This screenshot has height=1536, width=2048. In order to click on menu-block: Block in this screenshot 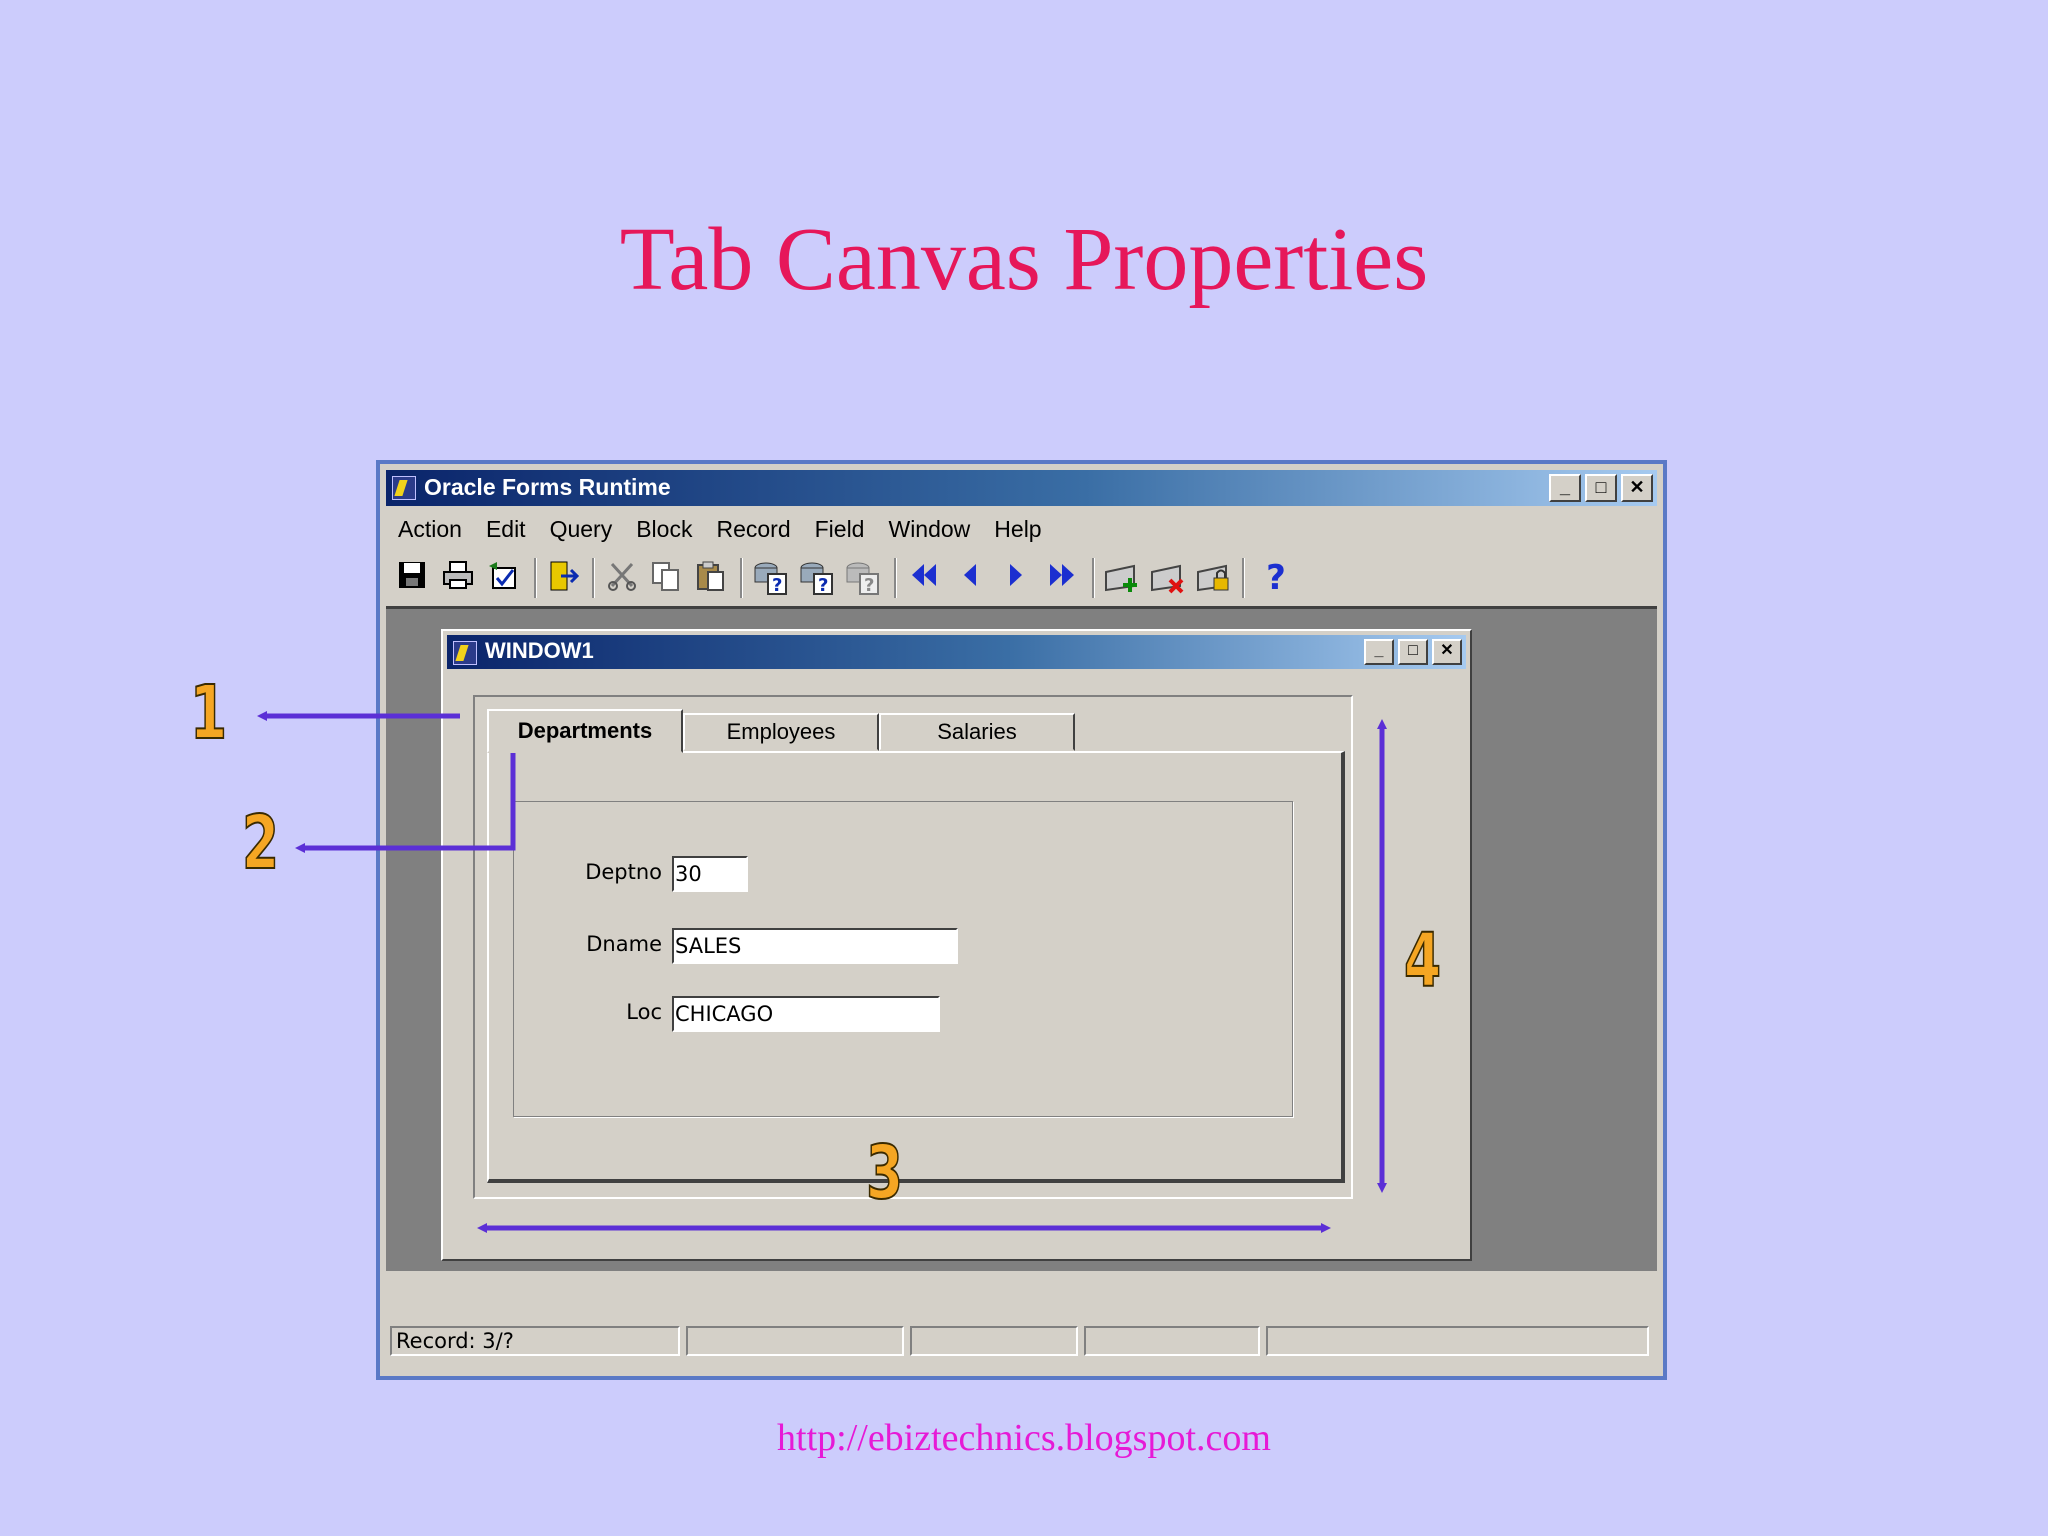, I will do `click(664, 528)`.